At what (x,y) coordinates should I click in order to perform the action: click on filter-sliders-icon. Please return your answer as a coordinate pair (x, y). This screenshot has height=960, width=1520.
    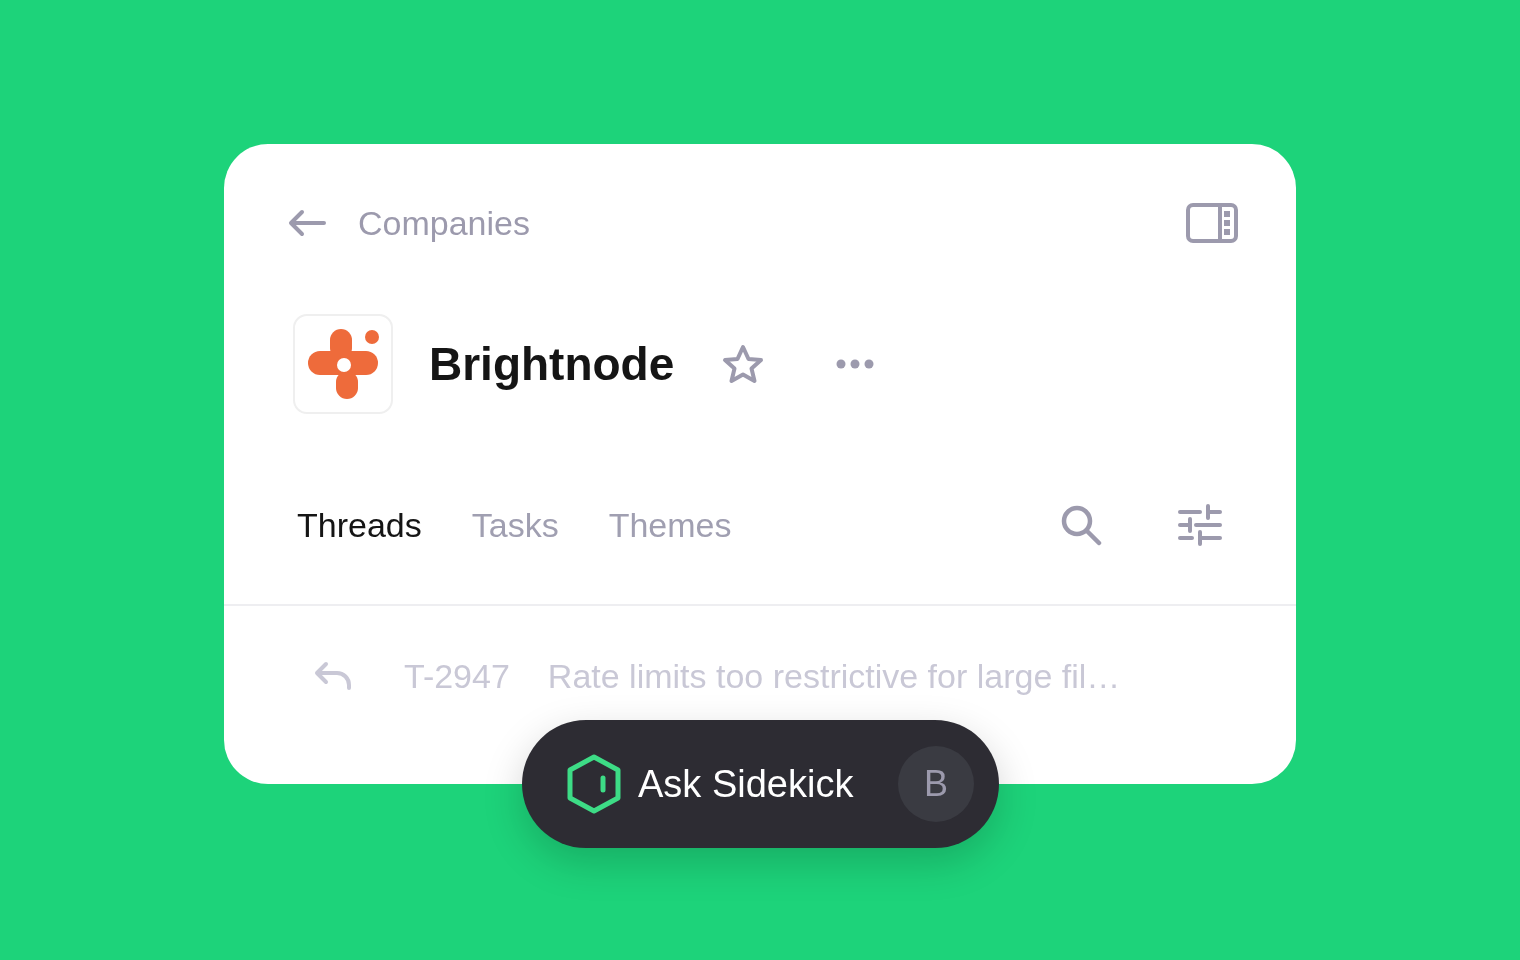
    Looking at the image, I should click on (1200, 525).